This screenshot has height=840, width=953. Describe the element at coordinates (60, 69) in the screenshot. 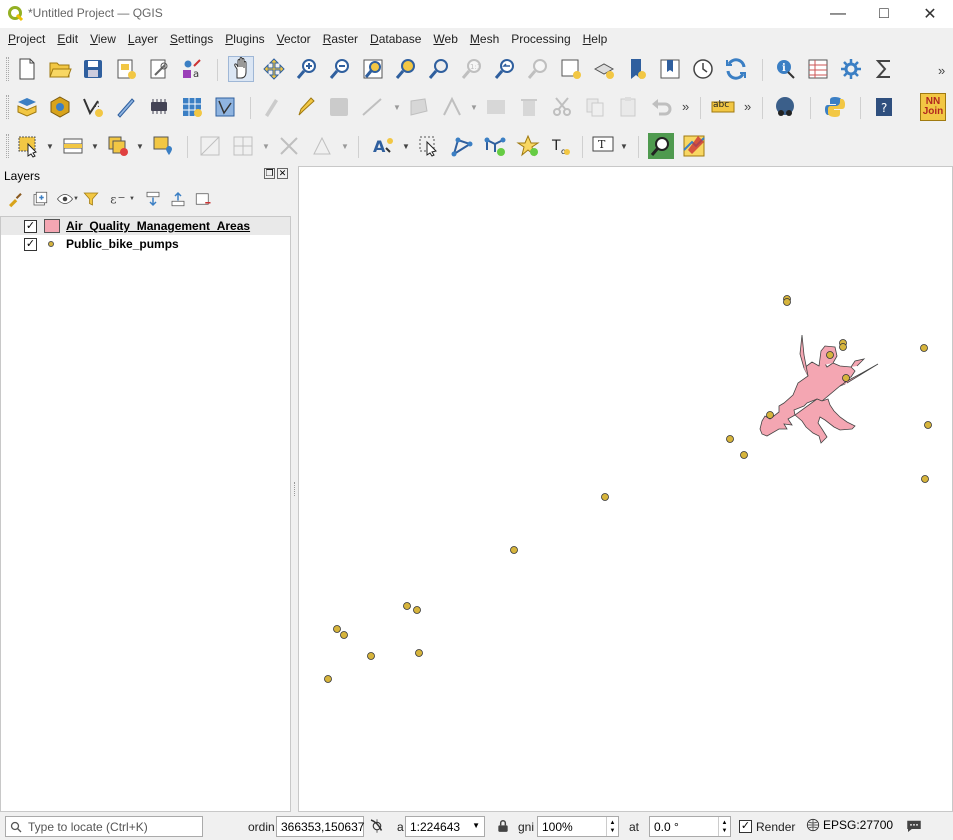

I see `open-project-icon` at that location.